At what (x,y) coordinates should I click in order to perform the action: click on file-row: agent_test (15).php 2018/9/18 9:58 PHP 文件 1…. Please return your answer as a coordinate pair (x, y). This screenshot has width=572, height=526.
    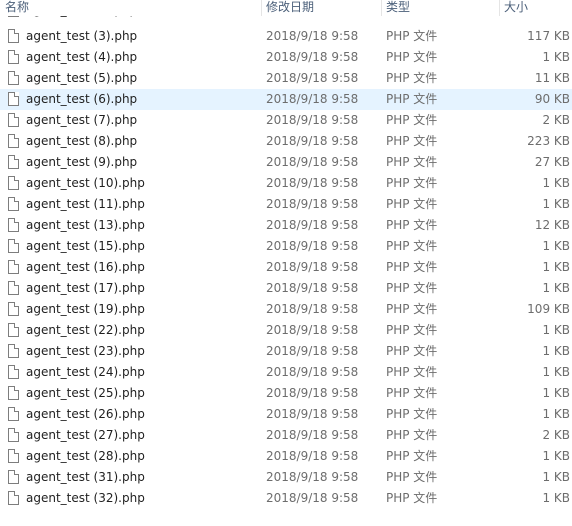
    Looking at the image, I should click on (286, 246).